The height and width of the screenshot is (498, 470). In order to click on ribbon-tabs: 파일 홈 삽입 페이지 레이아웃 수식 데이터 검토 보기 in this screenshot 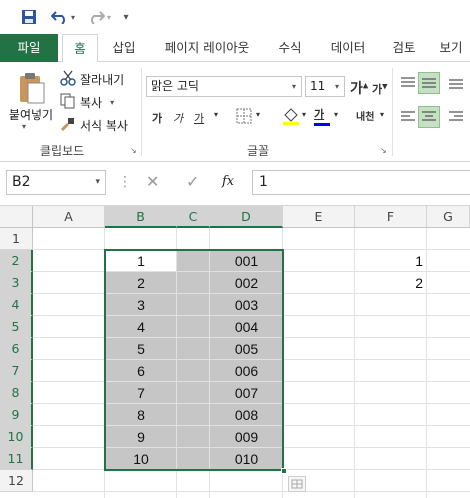, I will do `click(235, 48)`.